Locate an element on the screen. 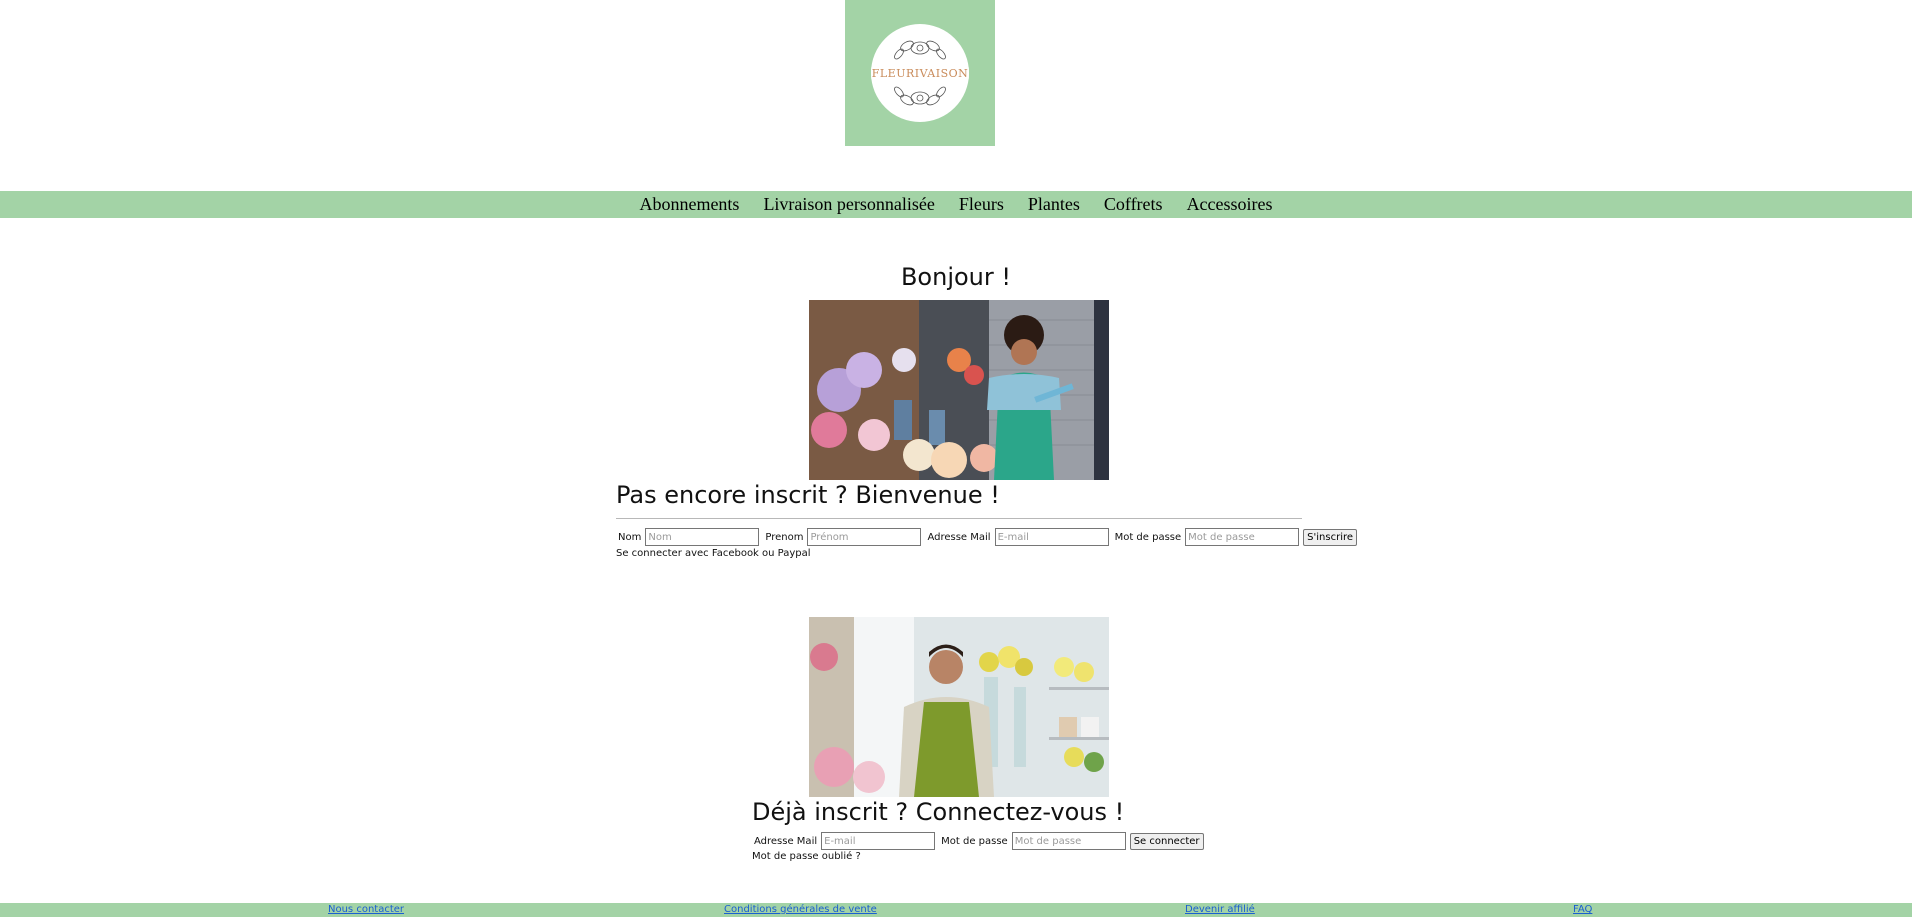 The height and width of the screenshot is (920, 1912). footer-link-contact: Nous contacter is located at coordinates (366, 910).